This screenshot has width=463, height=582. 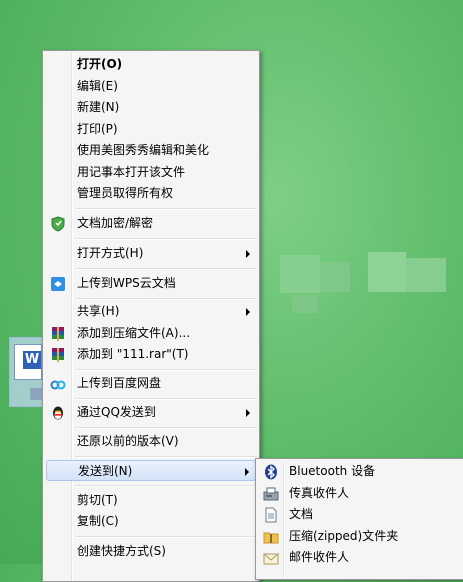 What do you see at coordinates (58, 284) in the screenshot?
I see `wps-cloud-icon` at bounding box center [58, 284].